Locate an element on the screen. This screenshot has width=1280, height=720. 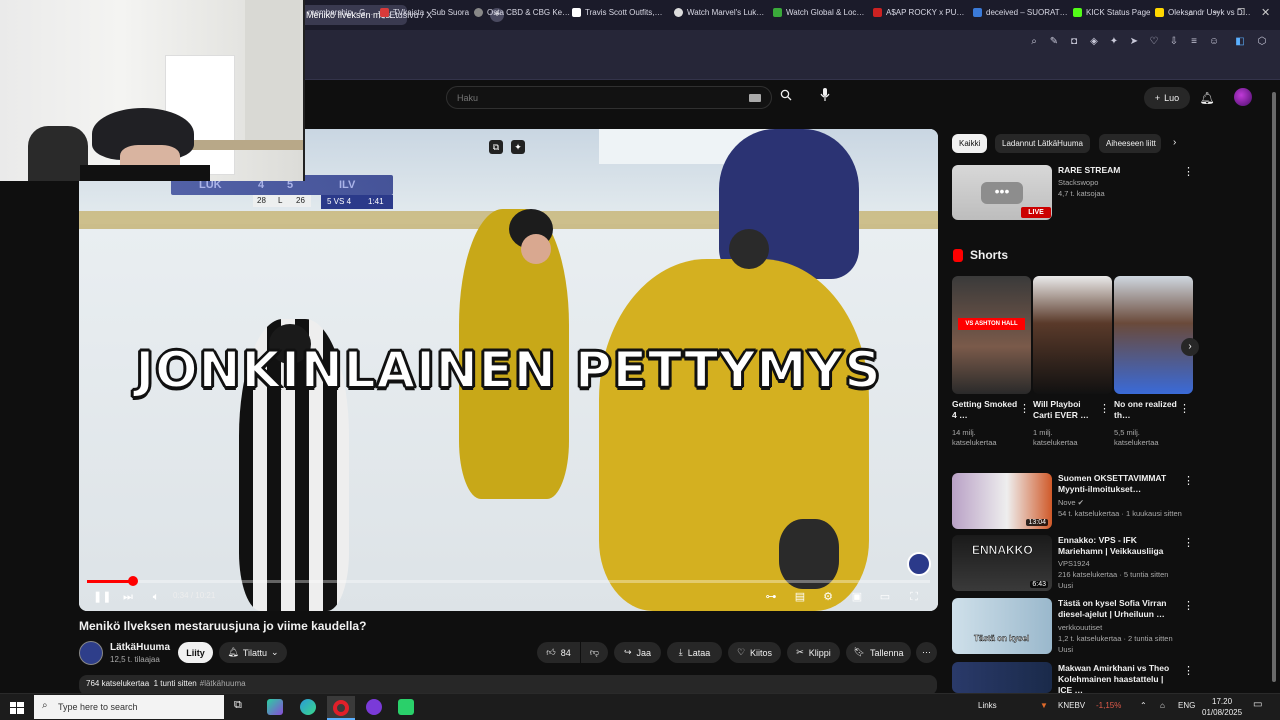
rec-channel: verkkouutiset is located at coordinates (1080, 628).